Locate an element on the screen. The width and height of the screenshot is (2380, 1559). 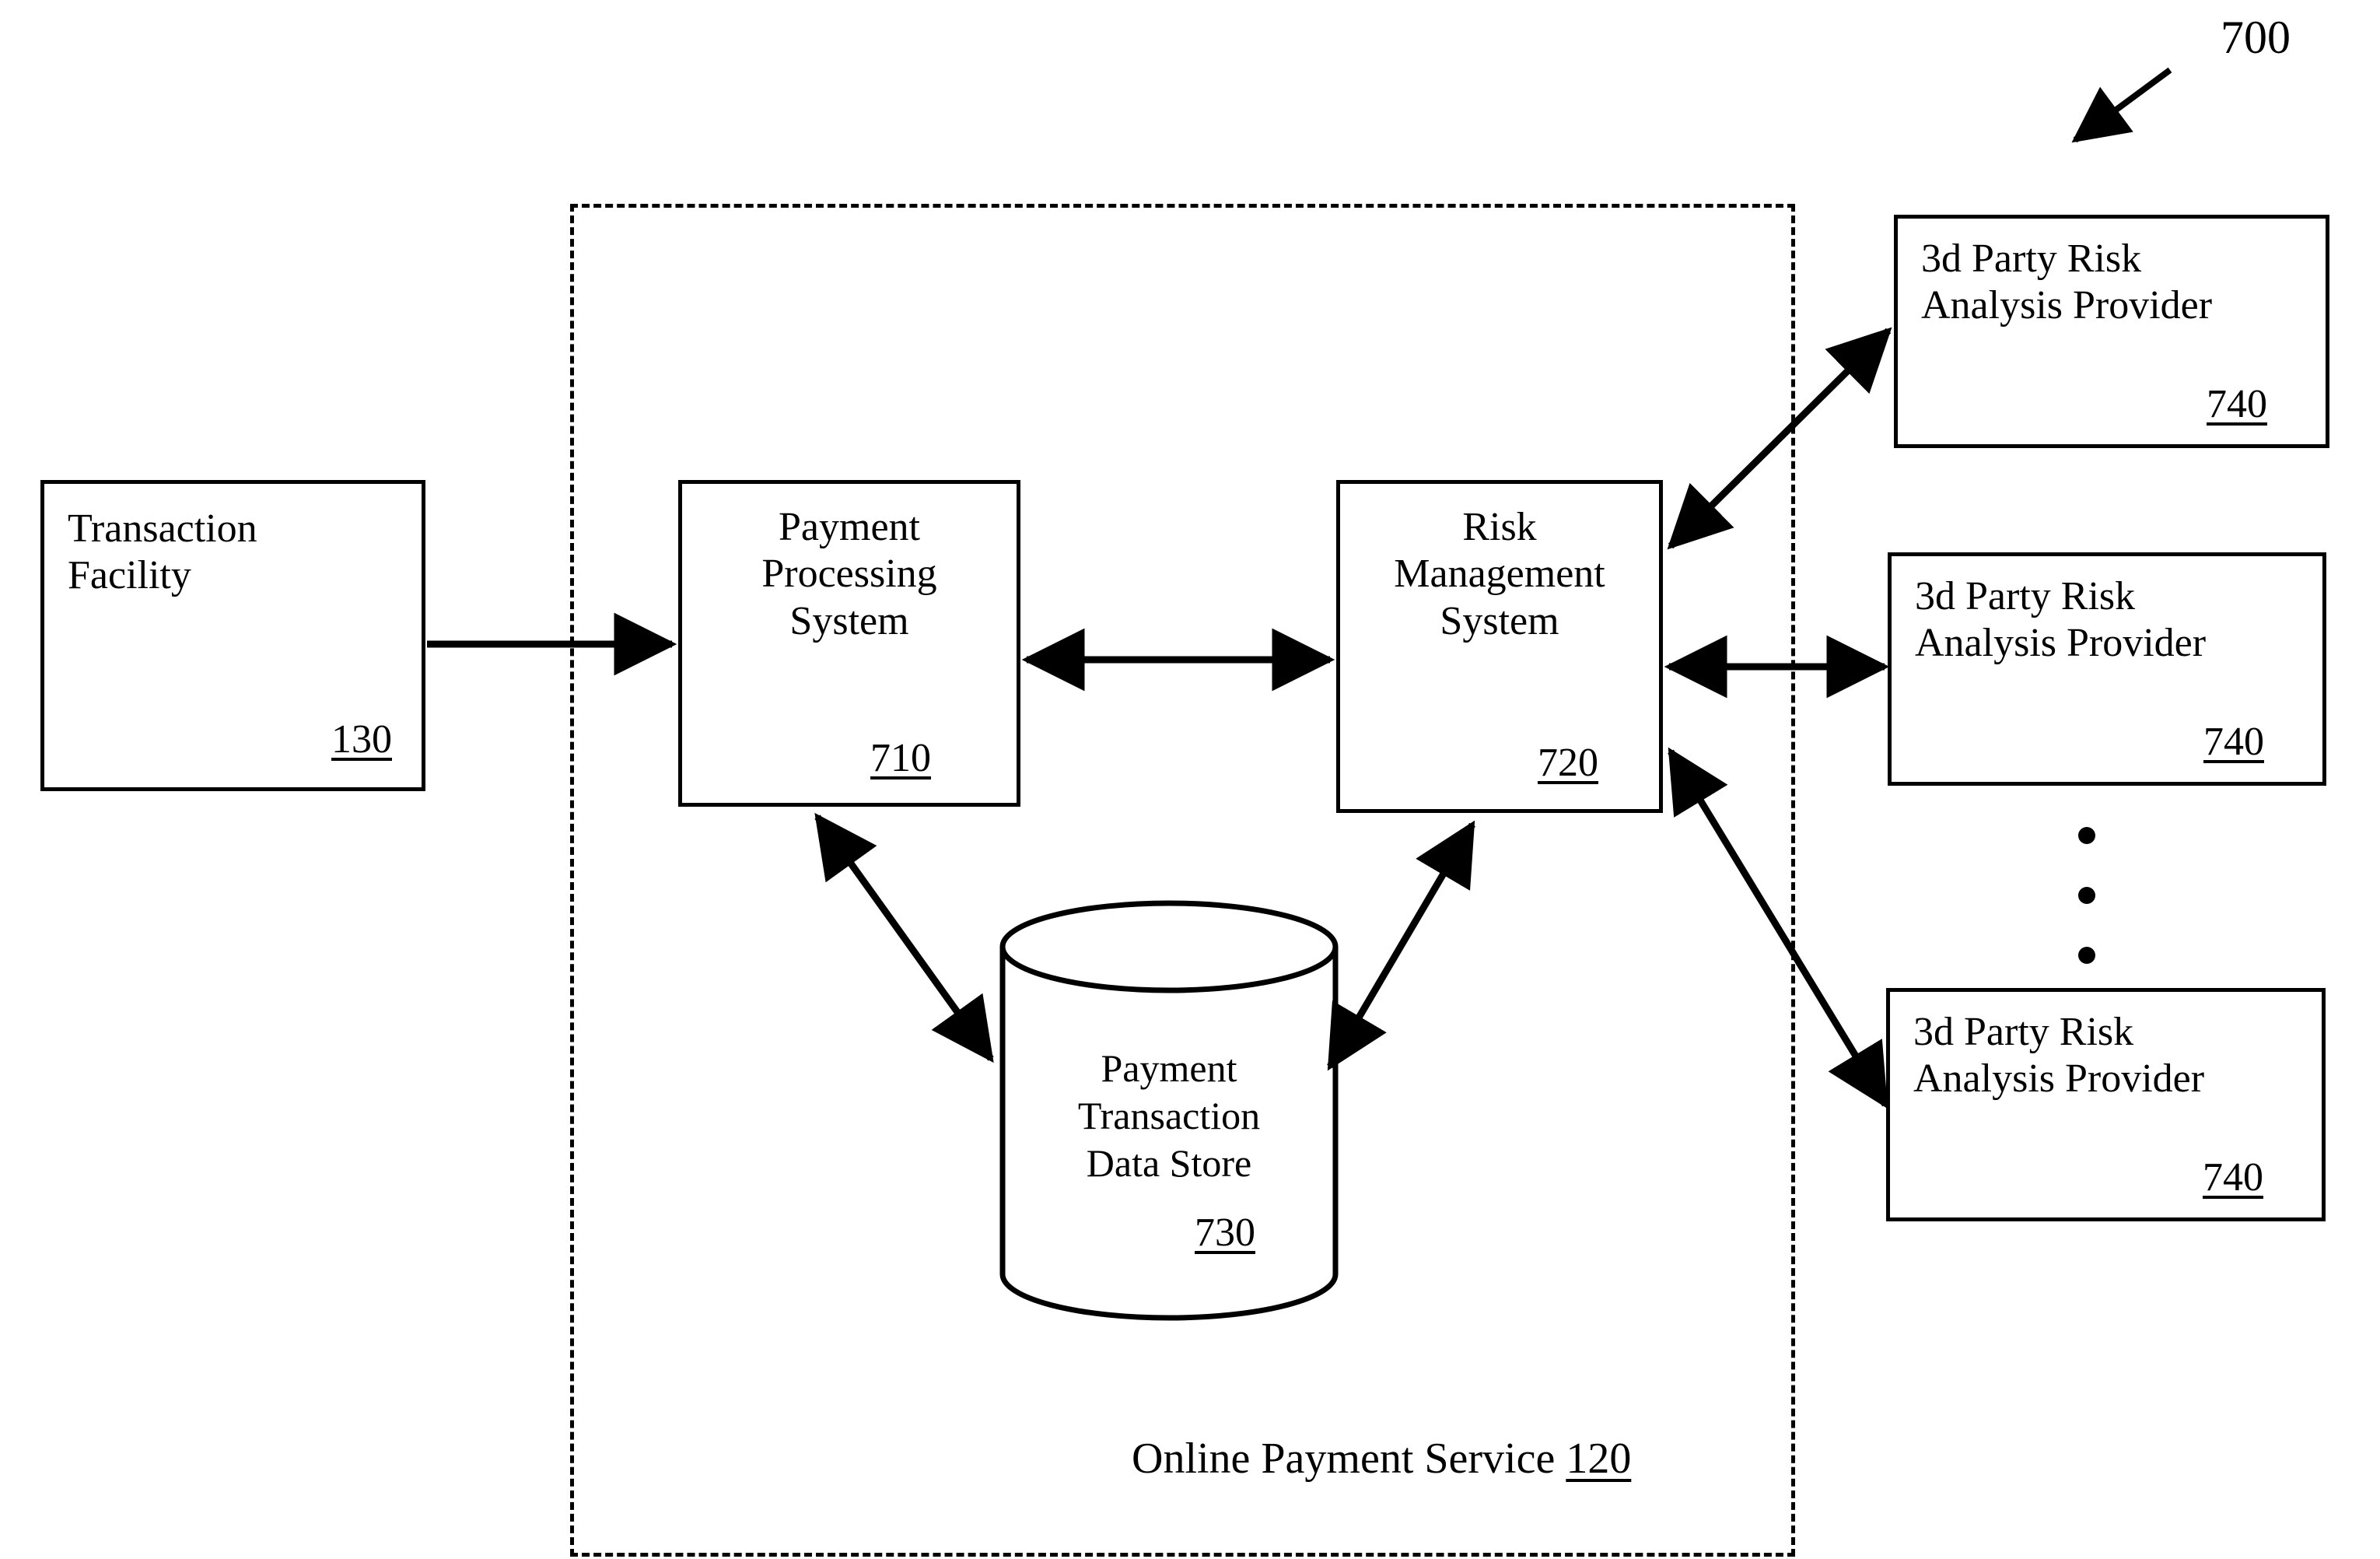
boundary-label: Online Payment Service 120 is located at coordinates (1381, 1459).